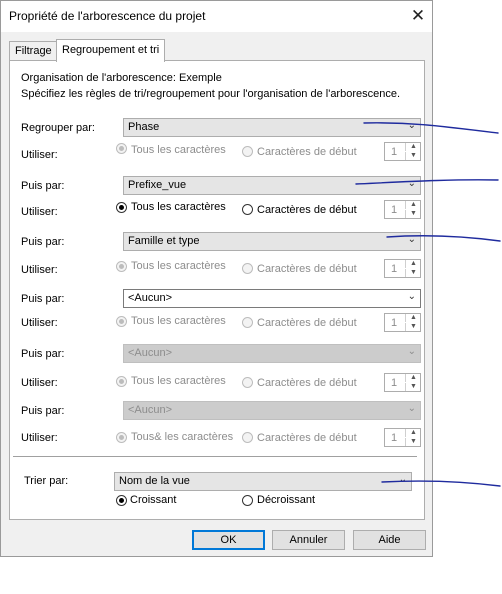 This screenshot has height=594, width=502. What do you see at coordinates (111, 50) in the screenshot?
I see `tab-regroupement-et-tri: Regroupement et tri` at bounding box center [111, 50].